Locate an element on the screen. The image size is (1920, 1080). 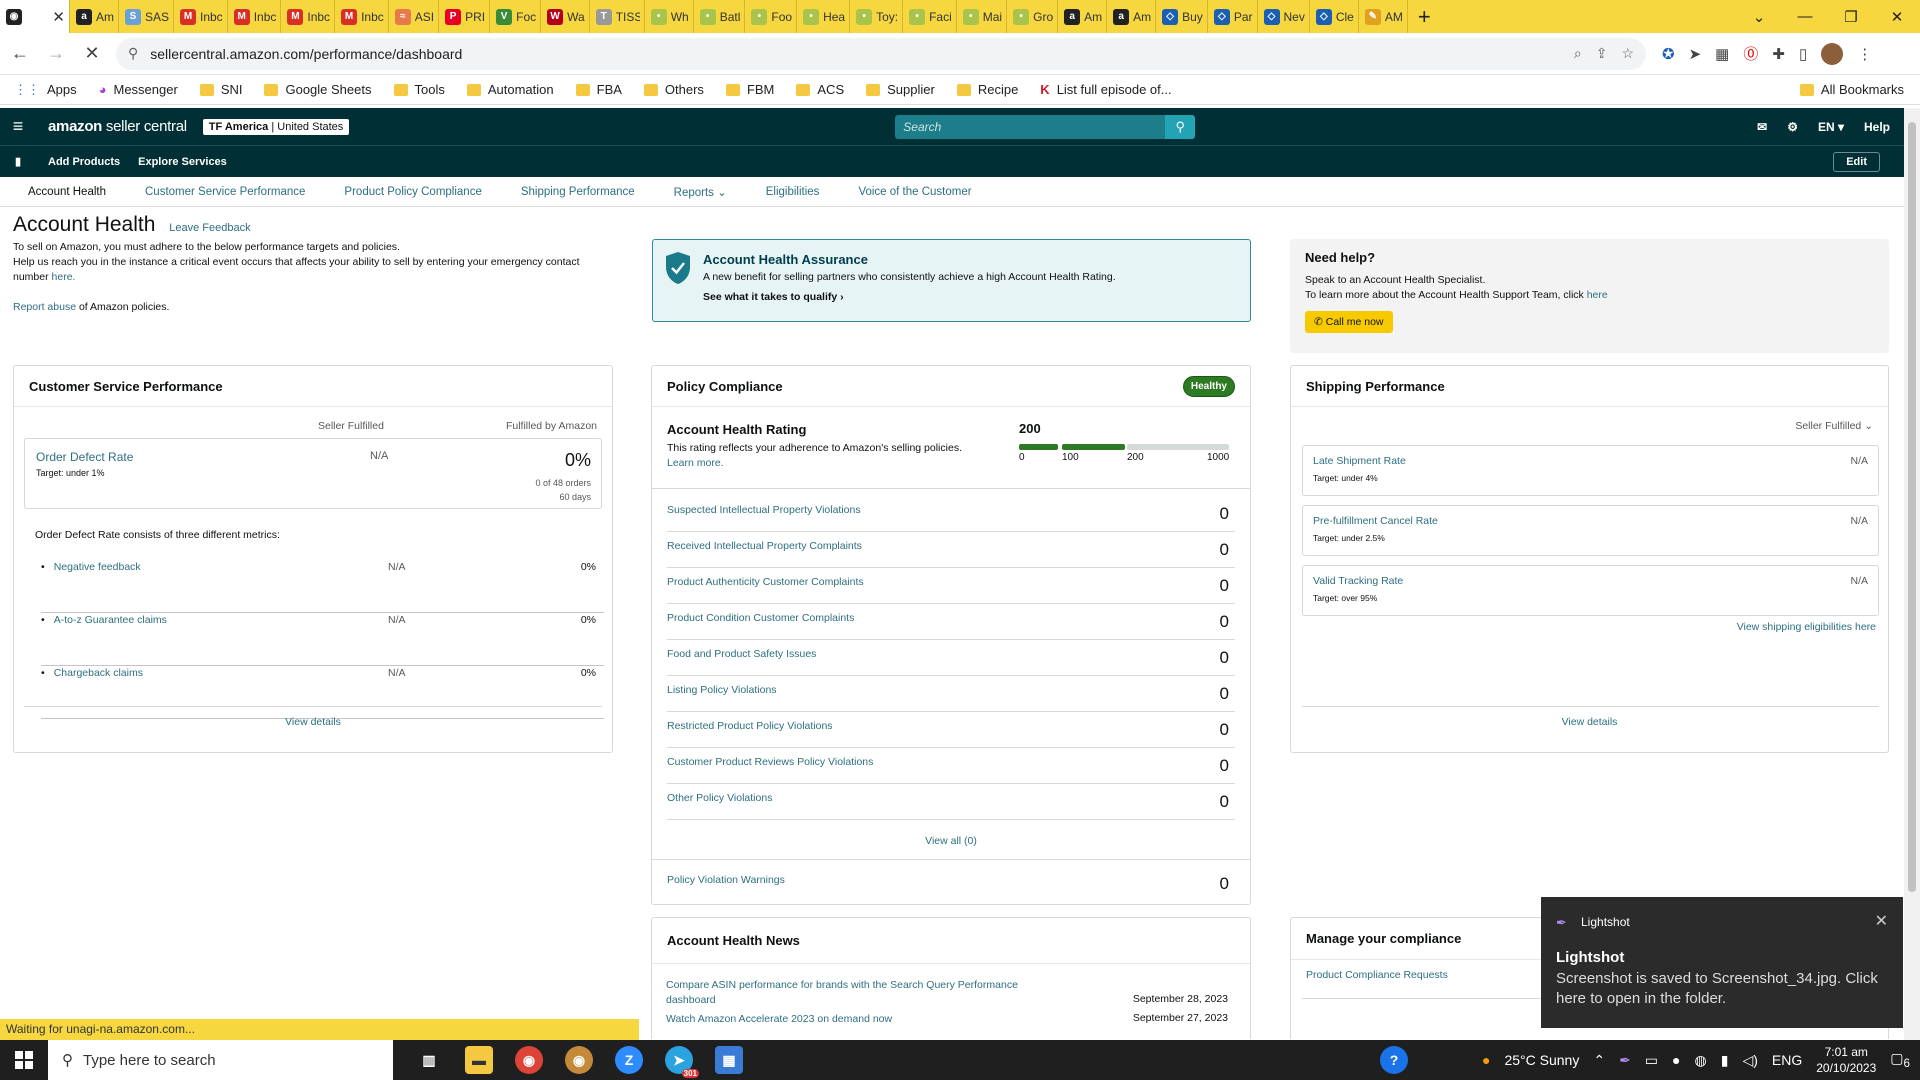
browser-tab: ✎ AM is located at coordinates (1383, 16).